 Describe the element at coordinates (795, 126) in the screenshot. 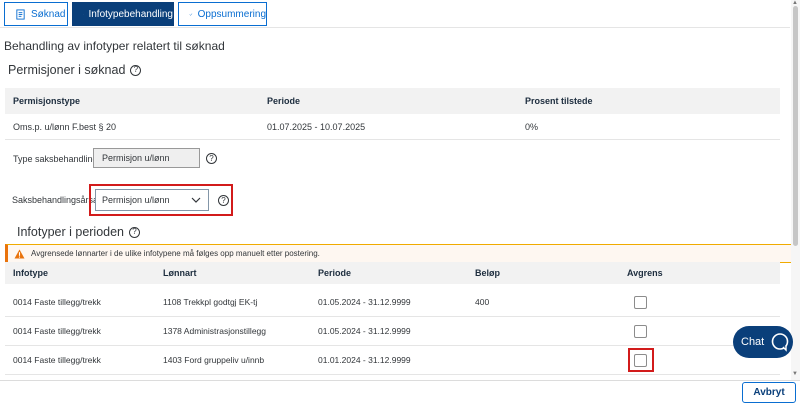

I see `scroll-thumb` at that location.